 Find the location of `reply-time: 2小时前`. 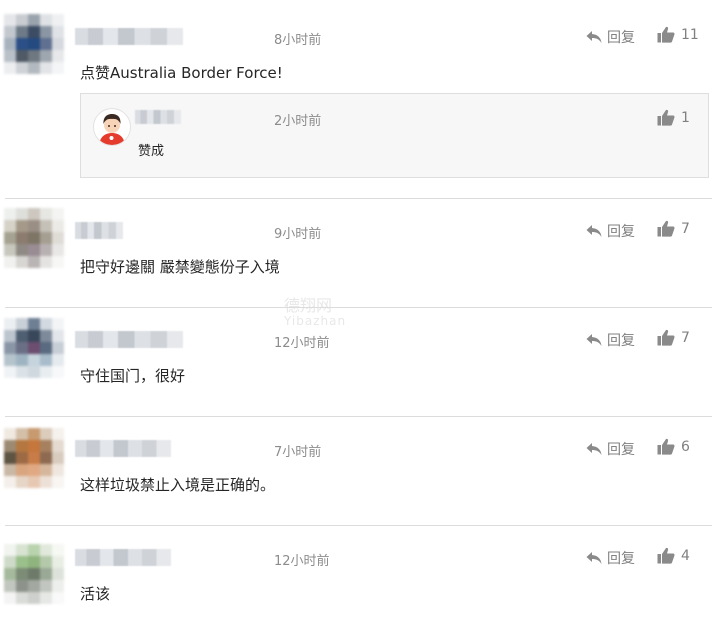

reply-time: 2小时前 is located at coordinates (298, 121).